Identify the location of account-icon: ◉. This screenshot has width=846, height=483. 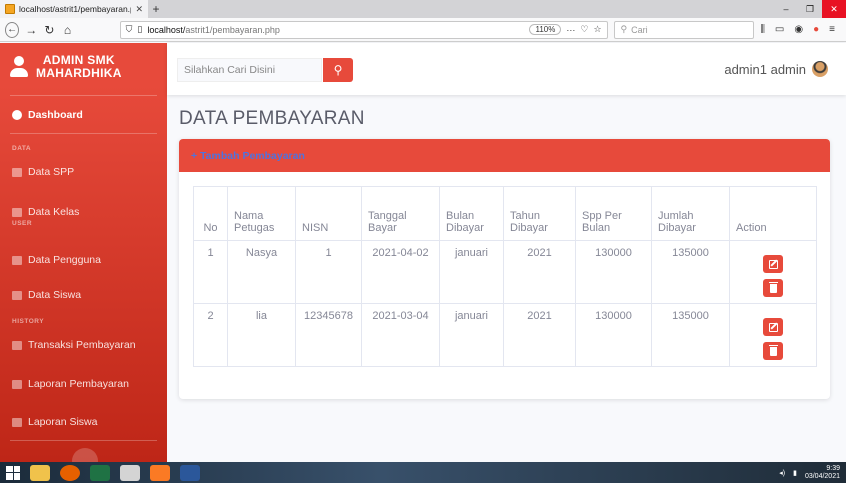
(798, 29).